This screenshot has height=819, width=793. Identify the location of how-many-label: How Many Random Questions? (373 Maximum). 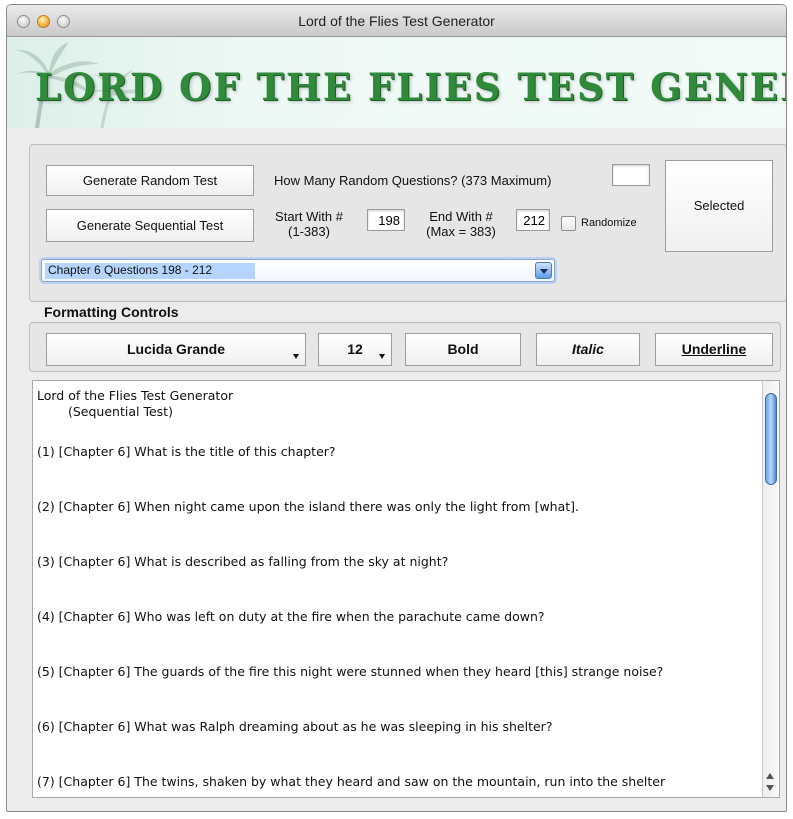
(413, 180).